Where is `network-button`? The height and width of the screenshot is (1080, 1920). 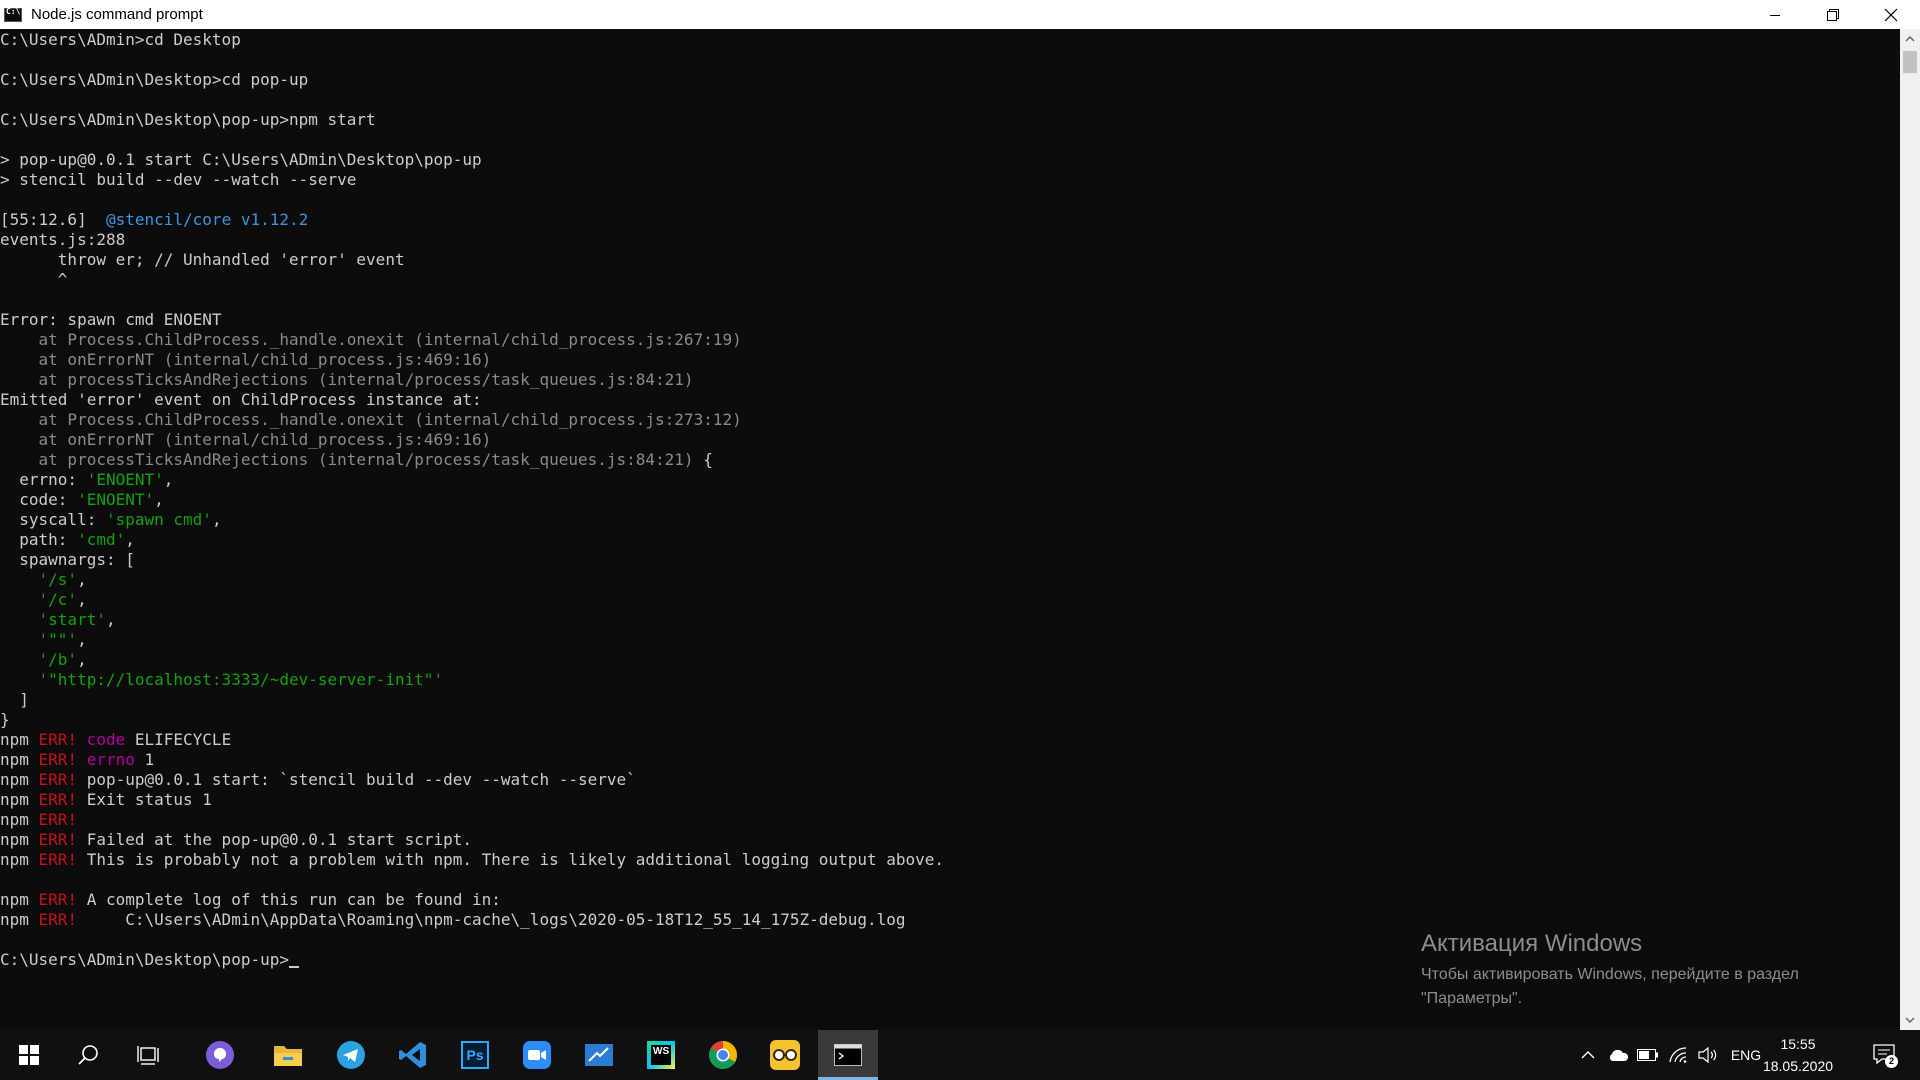
network-button is located at coordinates (1678, 1055).